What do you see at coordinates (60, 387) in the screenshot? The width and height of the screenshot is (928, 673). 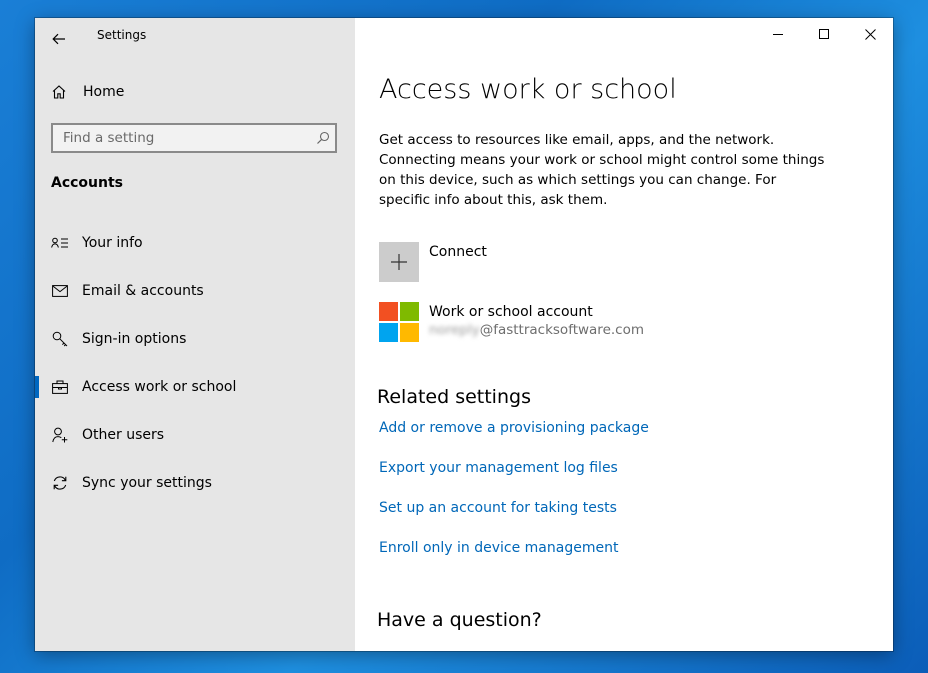 I see `briefcase-icon` at bounding box center [60, 387].